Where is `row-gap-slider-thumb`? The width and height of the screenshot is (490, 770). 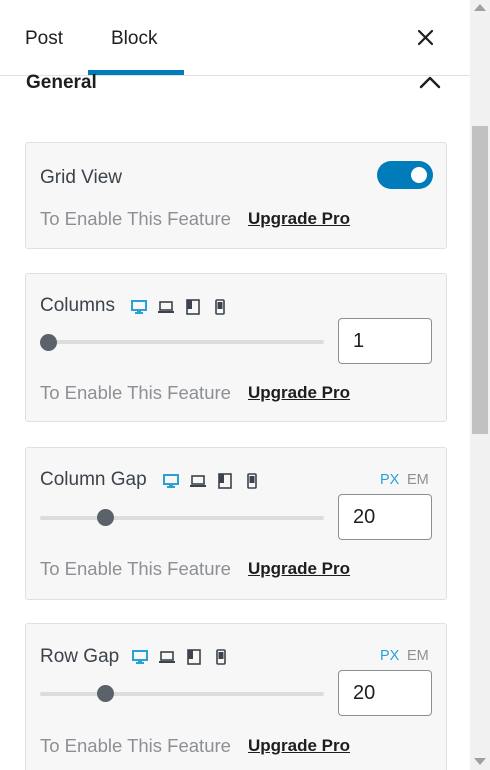 row-gap-slider-thumb is located at coordinates (105, 693).